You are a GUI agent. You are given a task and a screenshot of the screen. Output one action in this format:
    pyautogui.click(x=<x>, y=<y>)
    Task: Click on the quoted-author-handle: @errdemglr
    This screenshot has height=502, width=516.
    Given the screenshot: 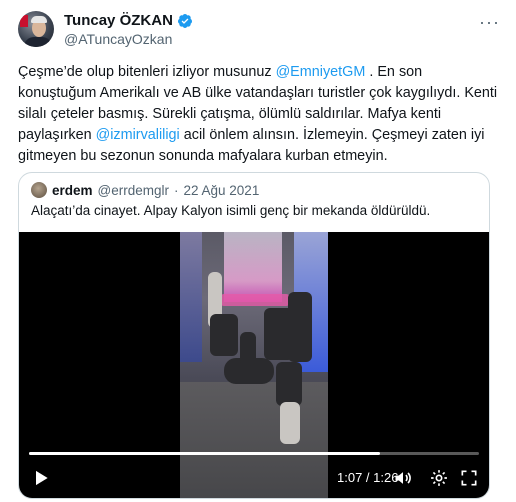 What is the action you would take?
    pyautogui.click(x=133, y=190)
    